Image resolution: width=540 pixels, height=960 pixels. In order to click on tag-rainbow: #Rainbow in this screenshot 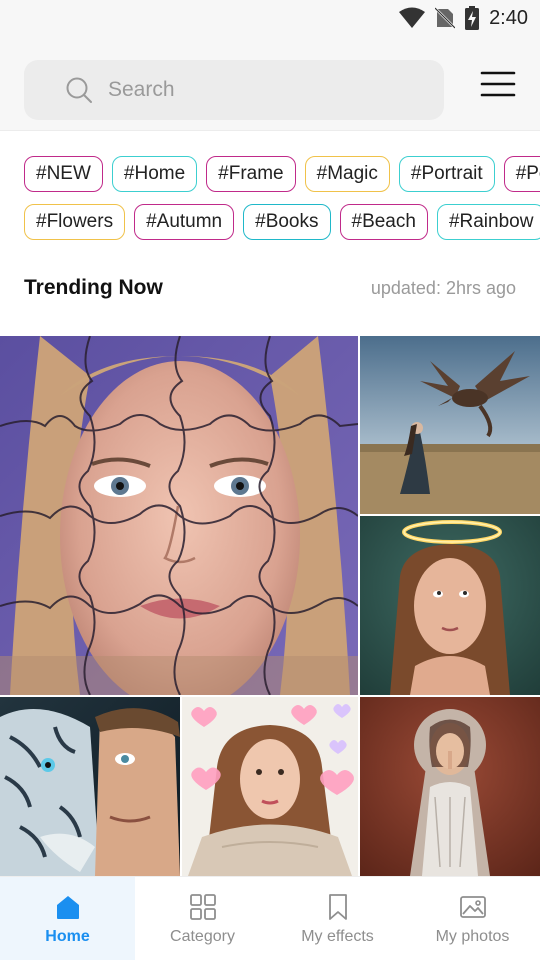, I will do `click(488, 222)`.